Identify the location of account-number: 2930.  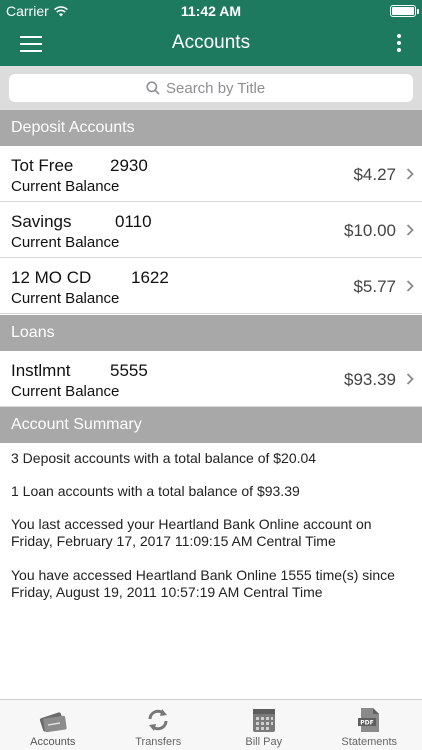
(129, 165).